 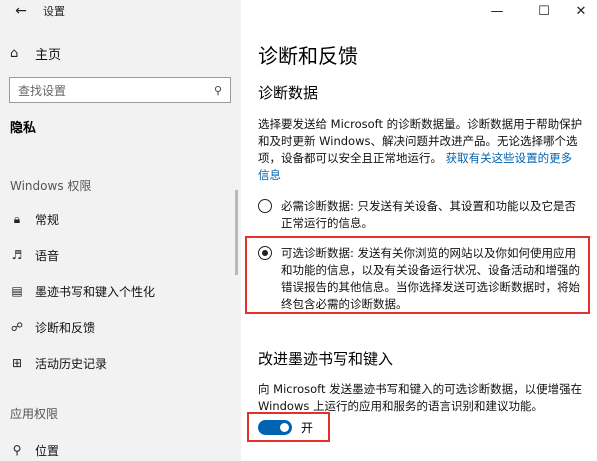 I want to click on inking-toggle-row: 开, so click(x=285, y=427).